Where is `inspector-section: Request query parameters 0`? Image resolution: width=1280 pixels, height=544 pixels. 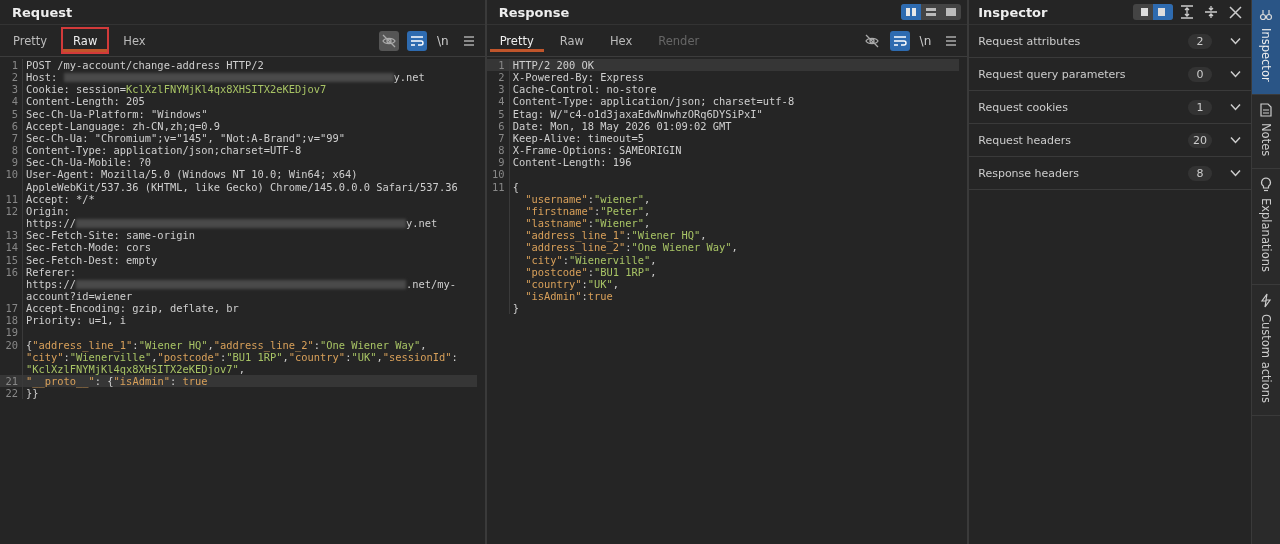 inspector-section: Request query parameters 0 is located at coordinates (1110, 74).